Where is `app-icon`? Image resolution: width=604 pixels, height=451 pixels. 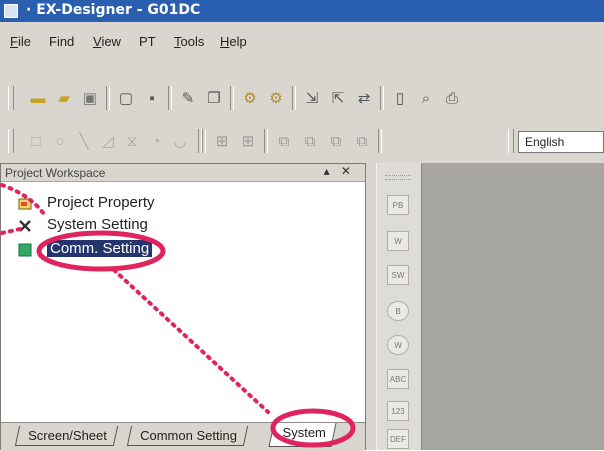
app-icon is located at coordinates (11, 11).